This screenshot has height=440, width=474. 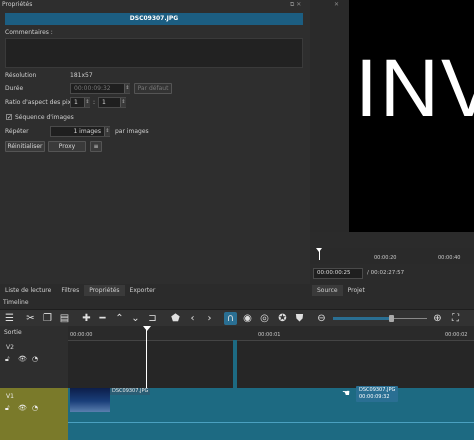 What do you see at coordinates (21, 75) in the screenshot?
I see `resolution-label: Résolution` at bounding box center [21, 75].